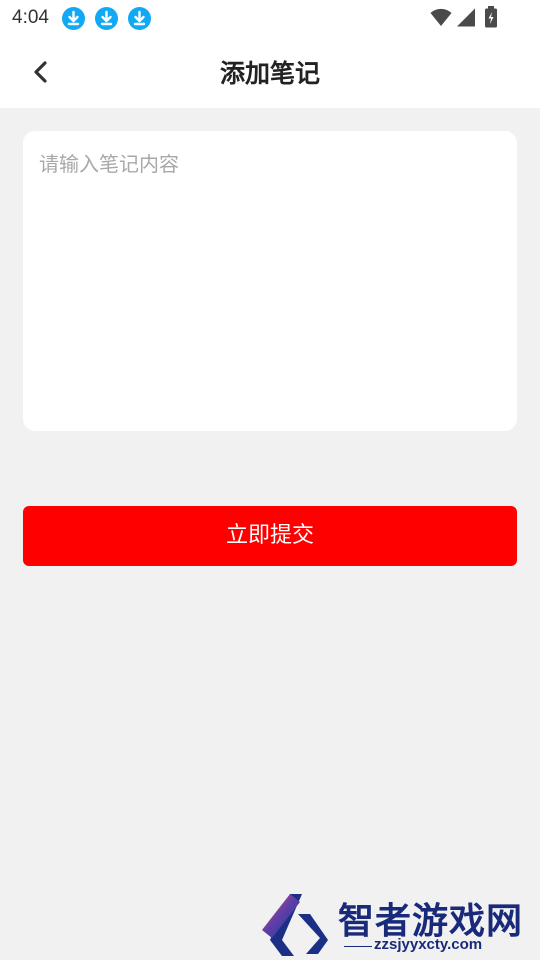 The image size is (540, 960). Describe the element at coordinates (441, 17) in the screenshot. I see `wifi-icon` at that location.